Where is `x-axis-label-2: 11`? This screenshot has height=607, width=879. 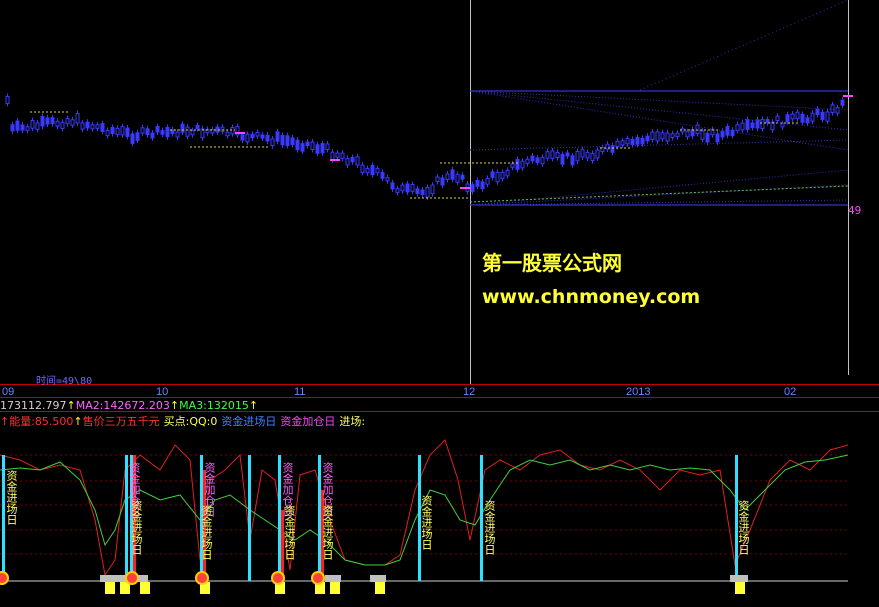
x-axis-label-2: 11 is located at coordinates (300, 392).